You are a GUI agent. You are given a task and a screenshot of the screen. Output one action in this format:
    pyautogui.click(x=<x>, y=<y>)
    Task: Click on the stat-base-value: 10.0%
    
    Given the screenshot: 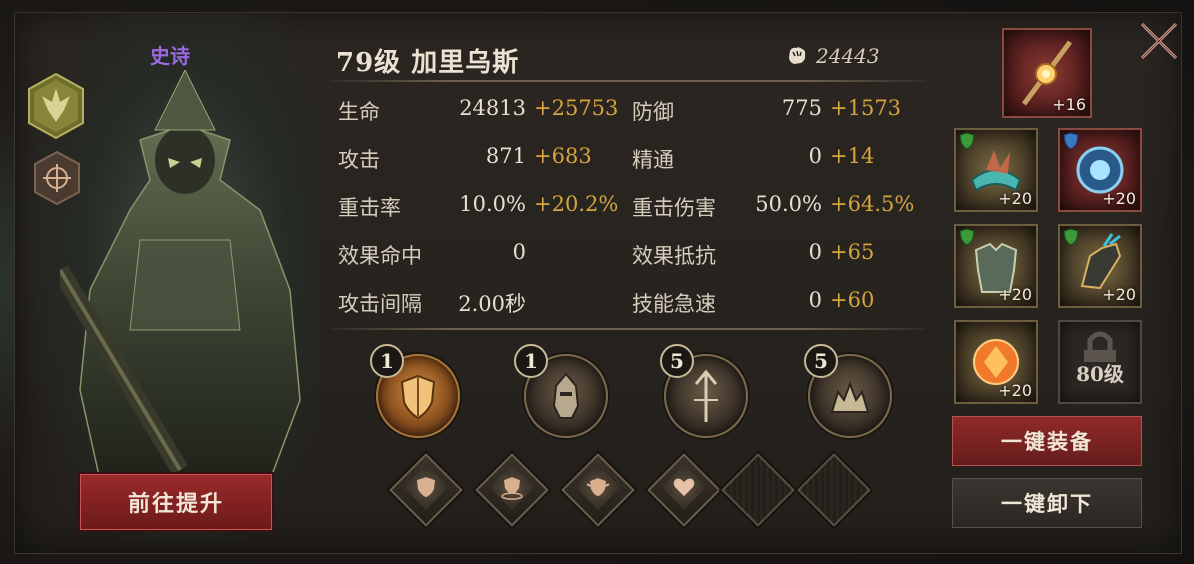 What is the action you would take?
    pyautogui.click(x=492, y=204)
    